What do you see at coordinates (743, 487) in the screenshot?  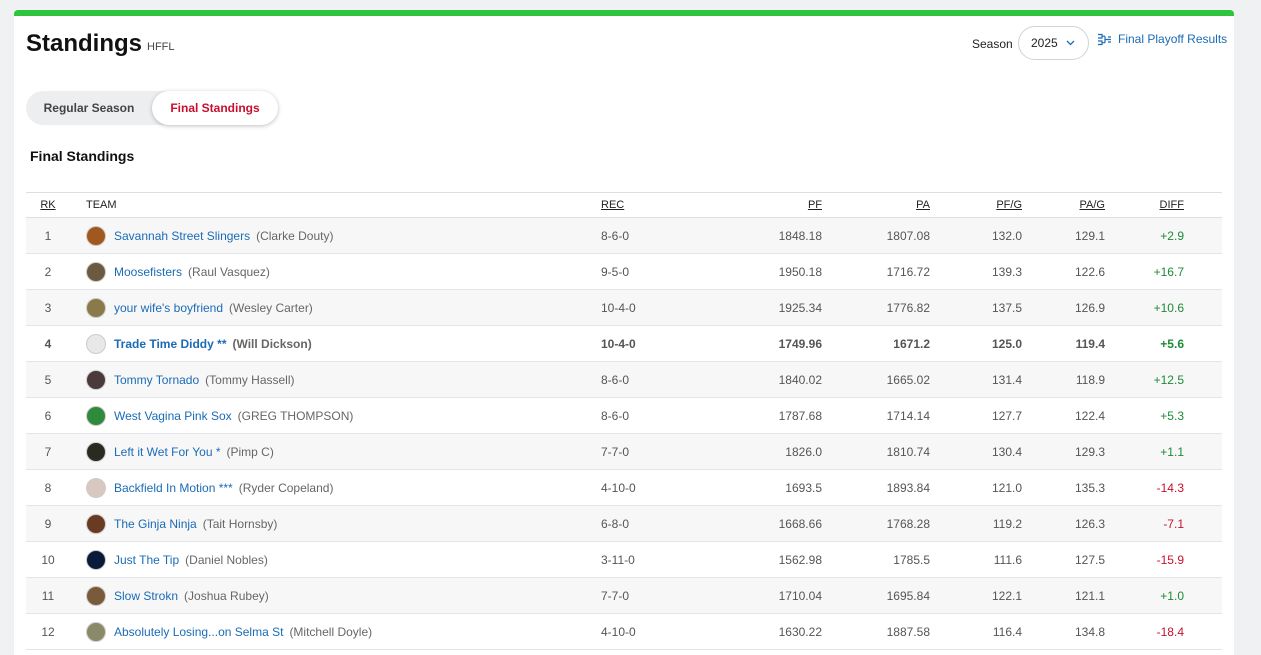 I see `pf-cell: 1693.5` at bounding box center [743, 487].